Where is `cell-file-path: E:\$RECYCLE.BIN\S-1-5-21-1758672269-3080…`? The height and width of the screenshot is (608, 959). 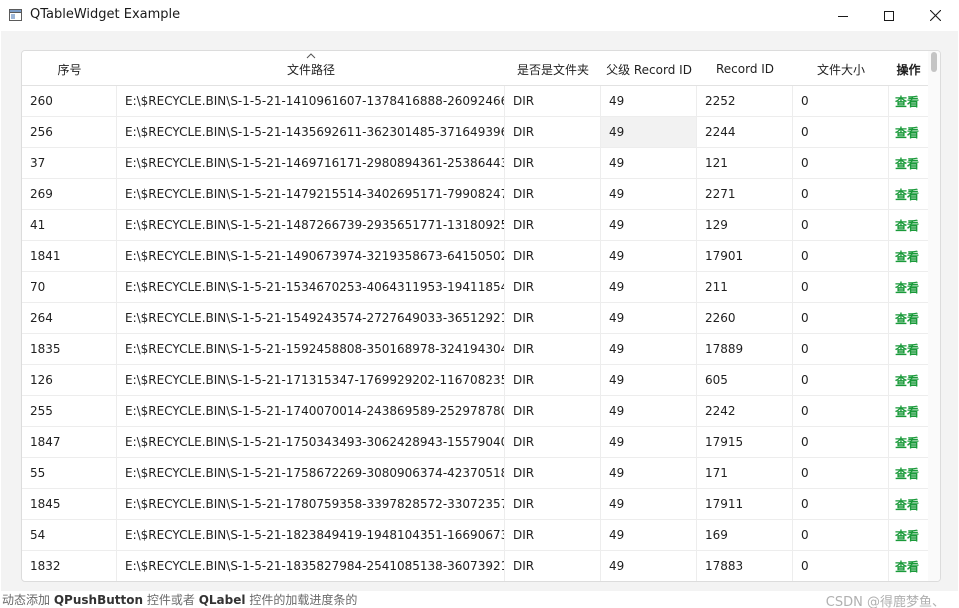 cell-file-path: E:\$RECYCLE.BIN\S-1-5-21-1758672269-3080… is located at coordinates (311, 473).